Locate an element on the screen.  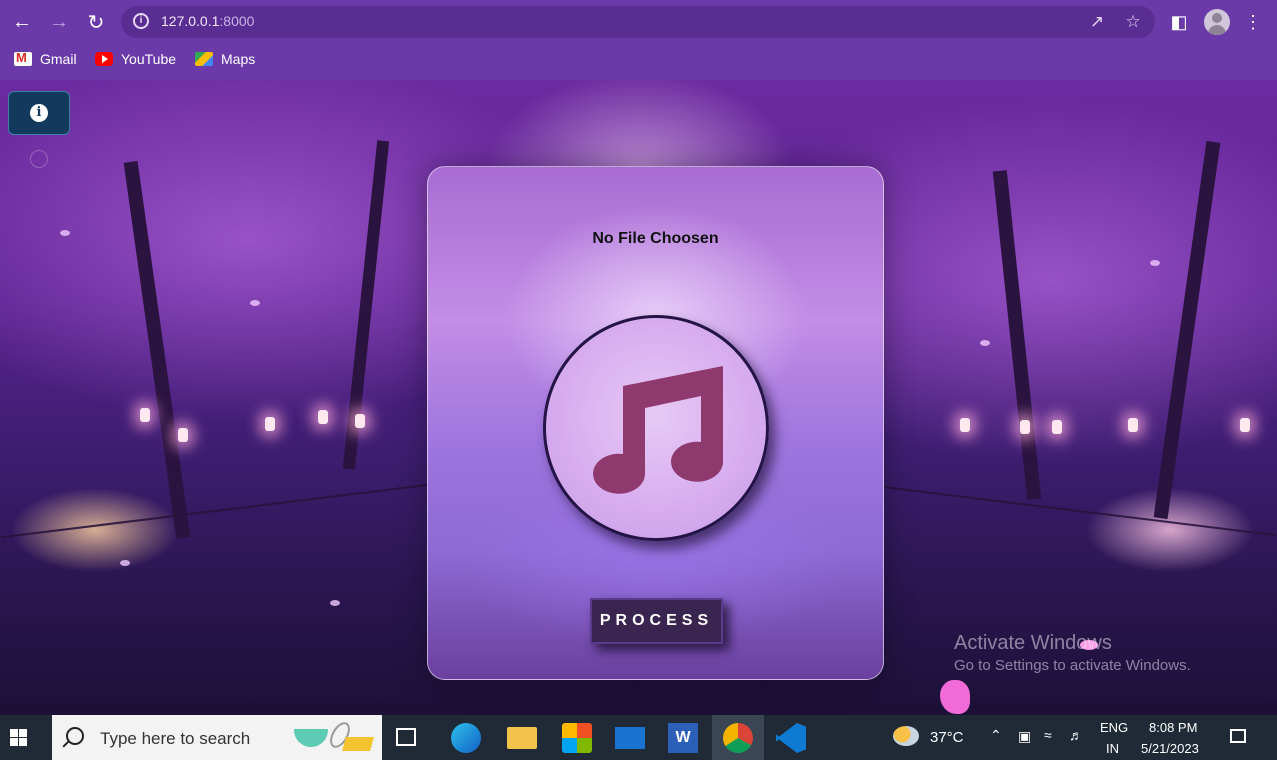
address-url: 127.0.0.1:8000 is located at coordinates (207, 21).